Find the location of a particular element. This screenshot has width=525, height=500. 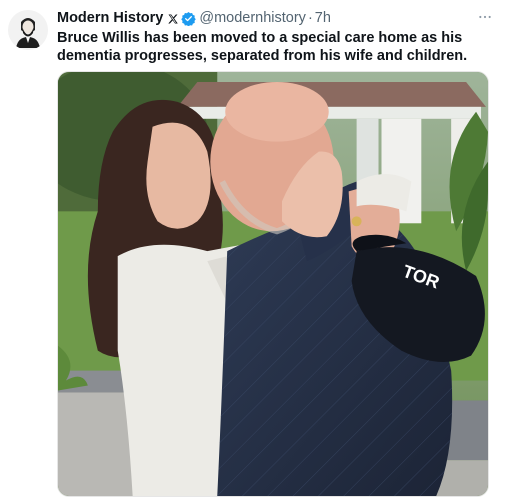

more-options-icon is located at coordinates (485, 17).